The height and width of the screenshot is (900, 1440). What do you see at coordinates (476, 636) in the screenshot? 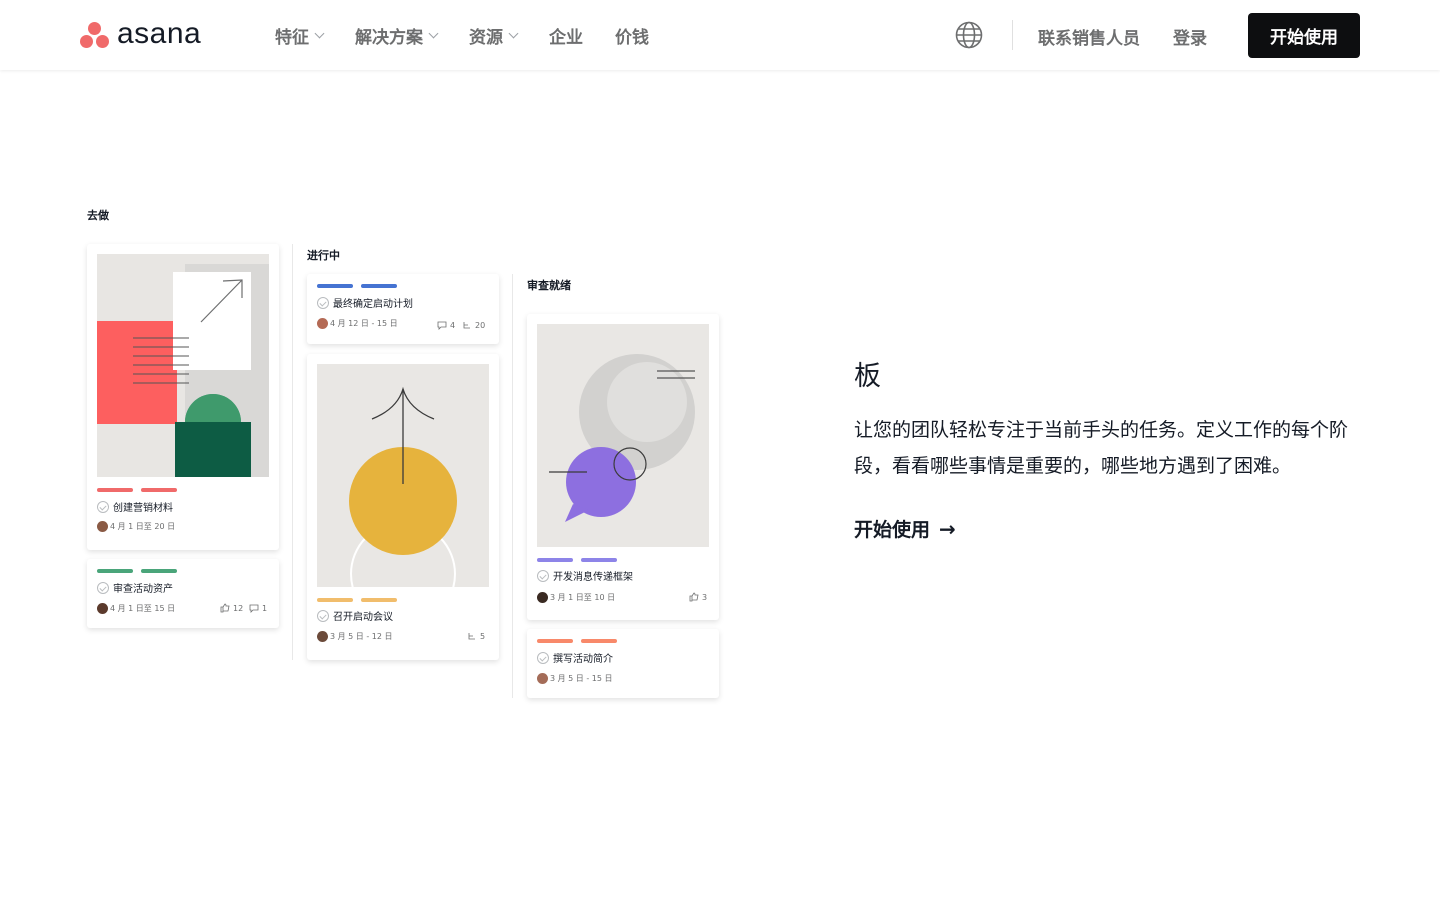
I see `subtasks-stat: 5` at bounding box center [476, 636].